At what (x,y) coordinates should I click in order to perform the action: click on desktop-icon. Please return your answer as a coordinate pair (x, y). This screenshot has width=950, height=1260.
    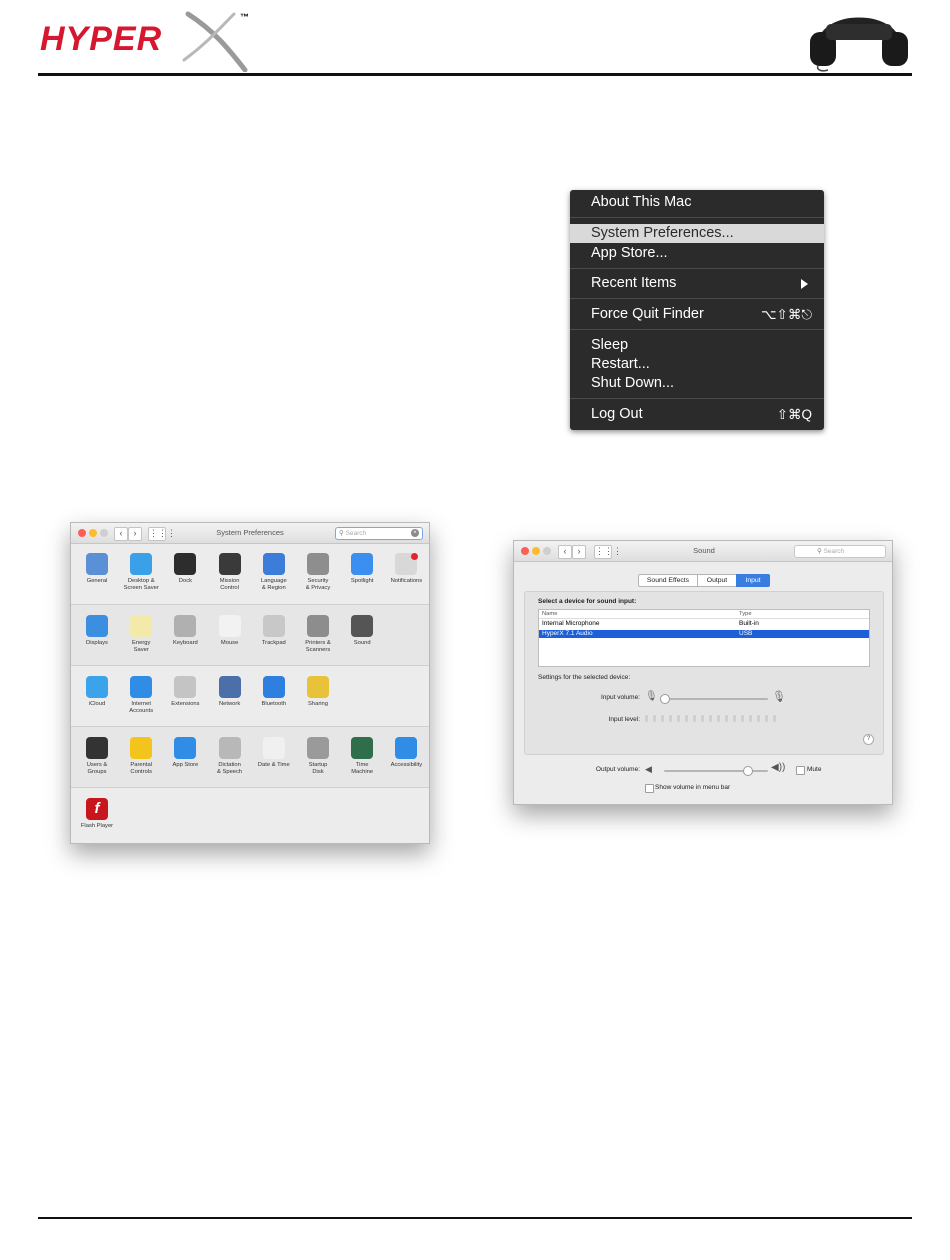
    Looking at the image, I should click on (141, 564).